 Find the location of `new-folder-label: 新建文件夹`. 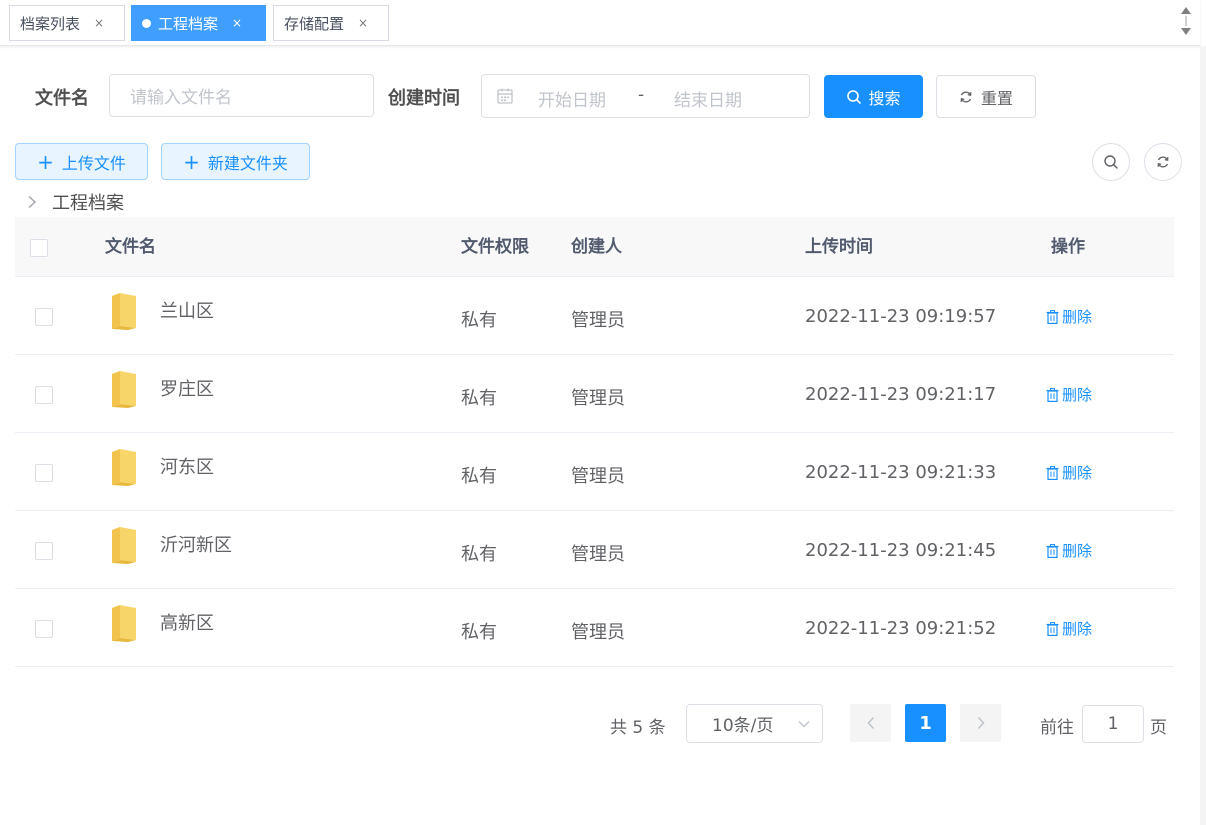

new-folder-label: 新建文件夹 is located at coordinates (247, 163).